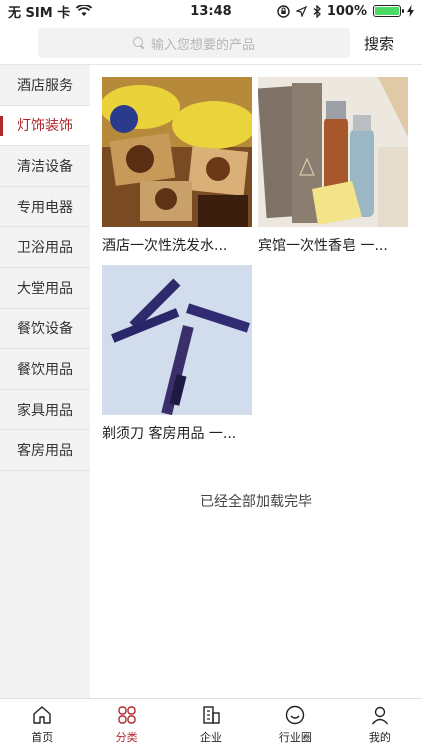  What do you see at coordinates (295, 715) in the screenshot?
I see `smile-icon` at bounding box center [295, 715].